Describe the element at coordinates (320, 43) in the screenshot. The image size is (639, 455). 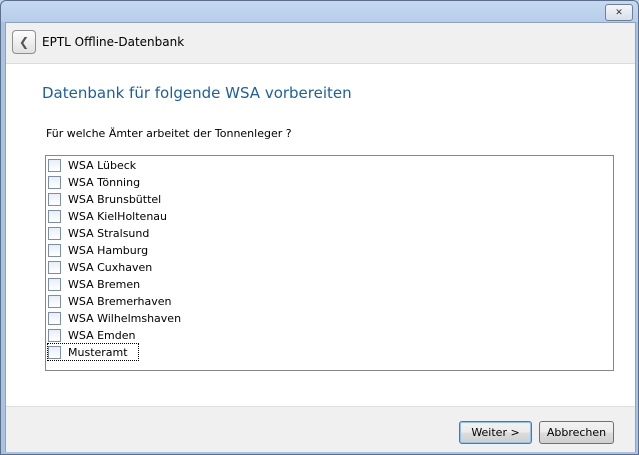
I see `wizard-header: ❮ EPTL Offline-Datenbank` at that location.